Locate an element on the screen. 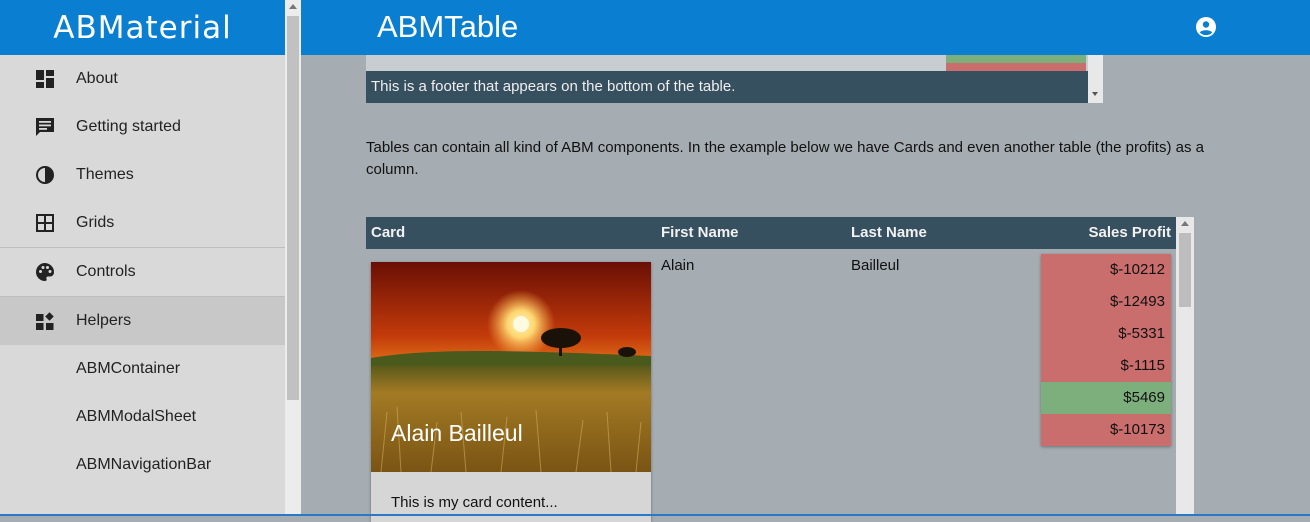  sidebar-item-grids: Grids is located at coordinates (142, 223).